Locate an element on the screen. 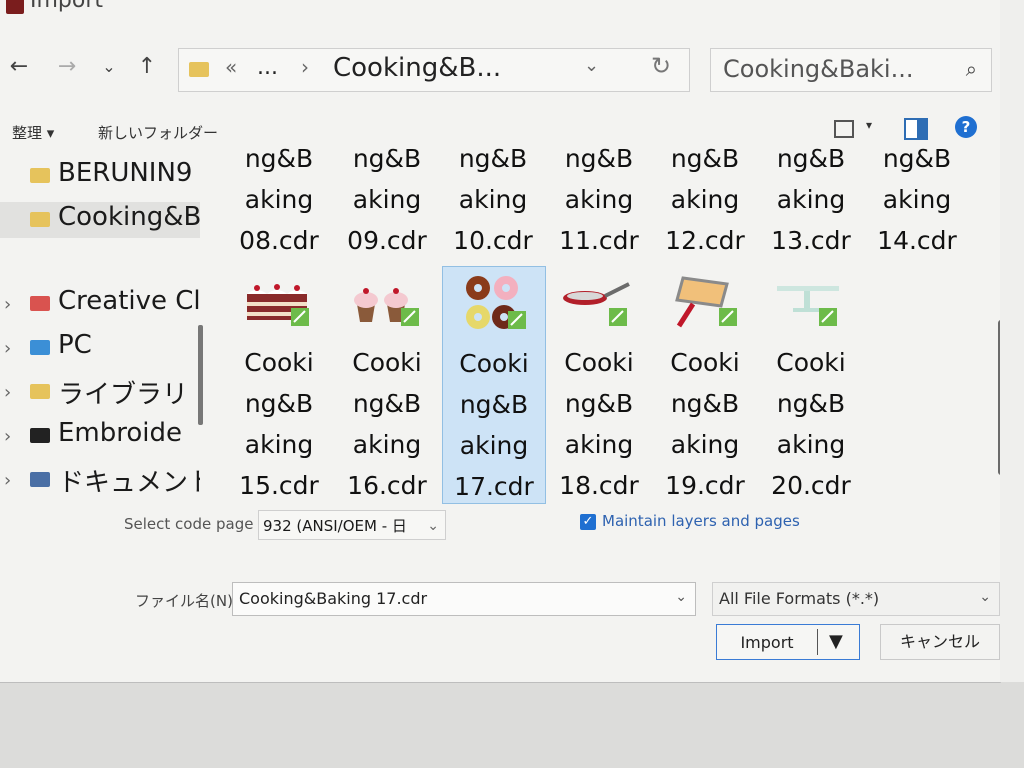 The width and height of the screenshot is (1024, 768). nav-item: BERUNIN9 is located at coordinates (100, 176).